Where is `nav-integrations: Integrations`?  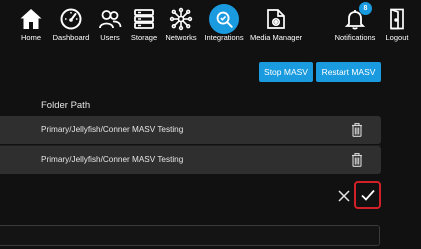 nav-integrations: Integrations is located at coordinates (224, 26).